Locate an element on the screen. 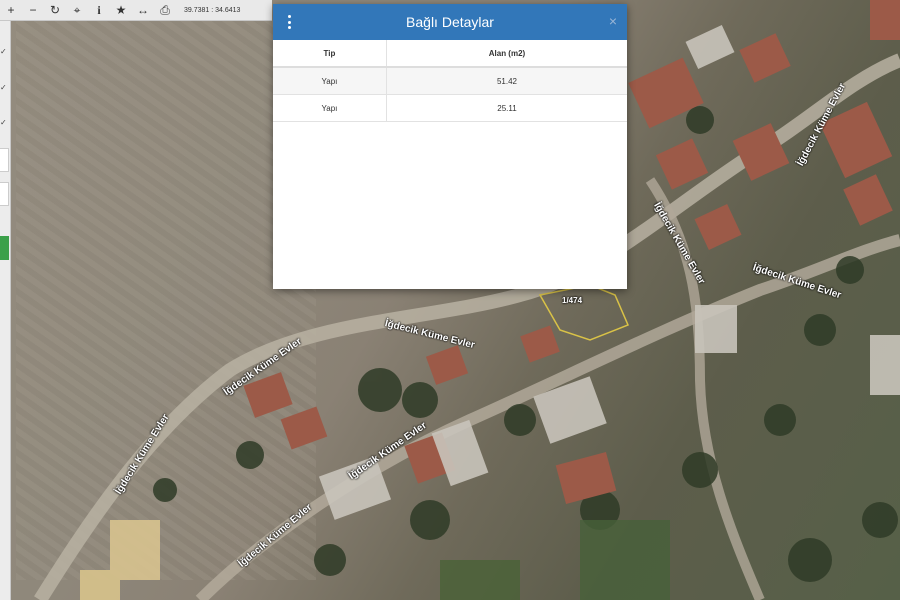 The image size is (900, 600). table-row: Yapı 25.11 is located at coordinates (450, 108).